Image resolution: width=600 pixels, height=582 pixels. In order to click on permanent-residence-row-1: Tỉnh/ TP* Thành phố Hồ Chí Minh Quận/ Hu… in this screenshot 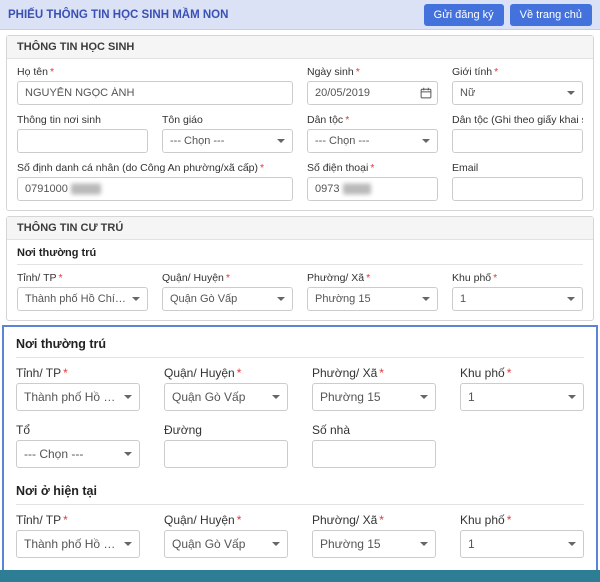, I will do `click(300, 388)`.